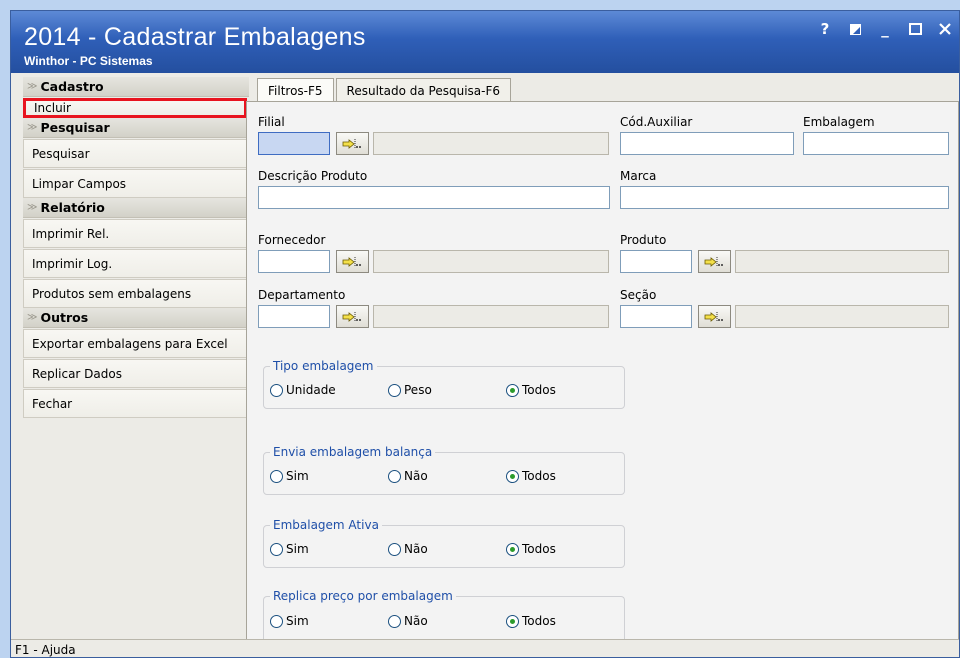 Image resolution: width=960 pixels, height=658 pixels. What do you see at coordinates (825, 29) in the screenshot?
I see `help-icon: ?` at bounding box center [825, 29].